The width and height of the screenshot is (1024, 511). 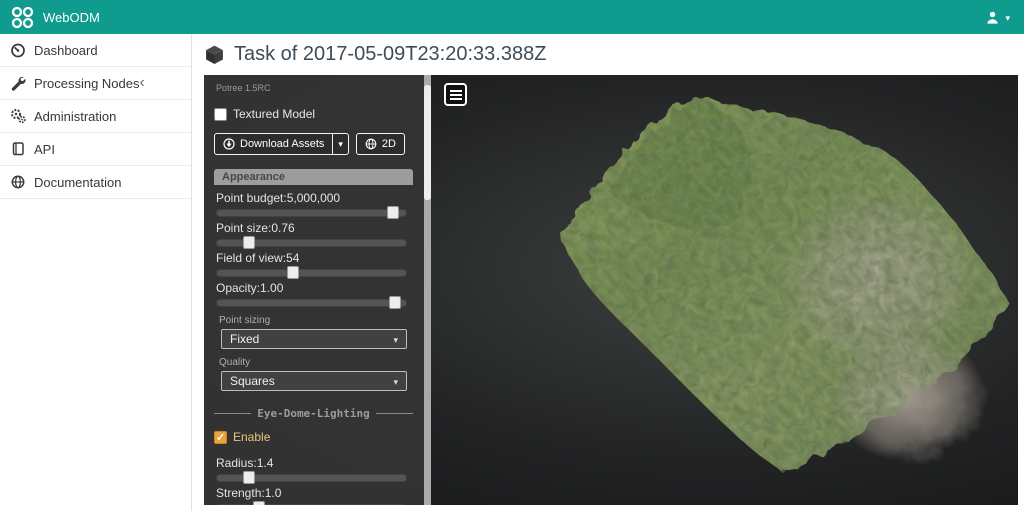 What do you see at coordinates (311, 302) in the screenshot?
I see `opacity-slider` at bounding box center [311, 302].